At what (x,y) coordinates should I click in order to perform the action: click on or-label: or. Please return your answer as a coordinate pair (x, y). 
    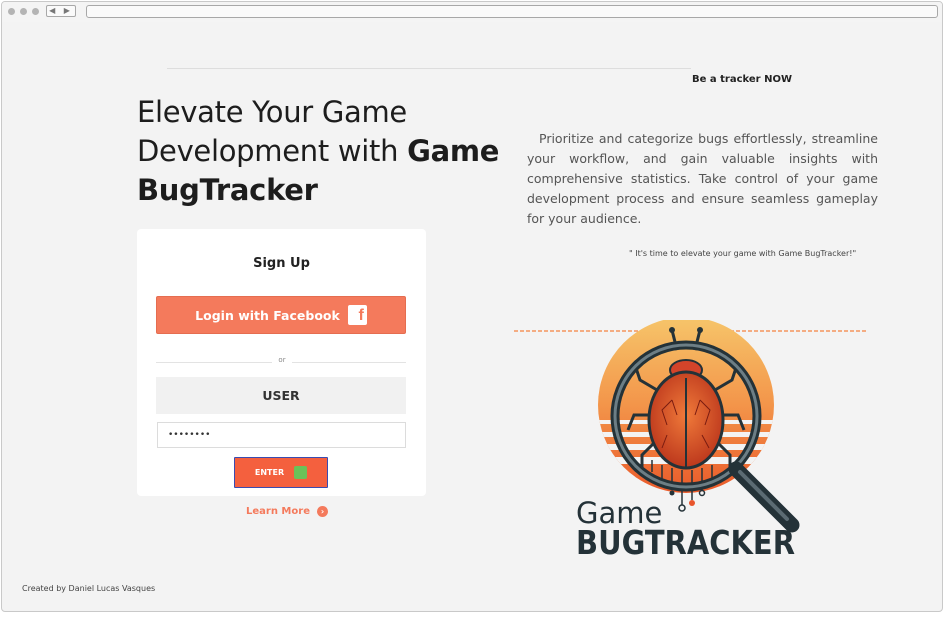
    Looking at the image, I should click on (282, 360).